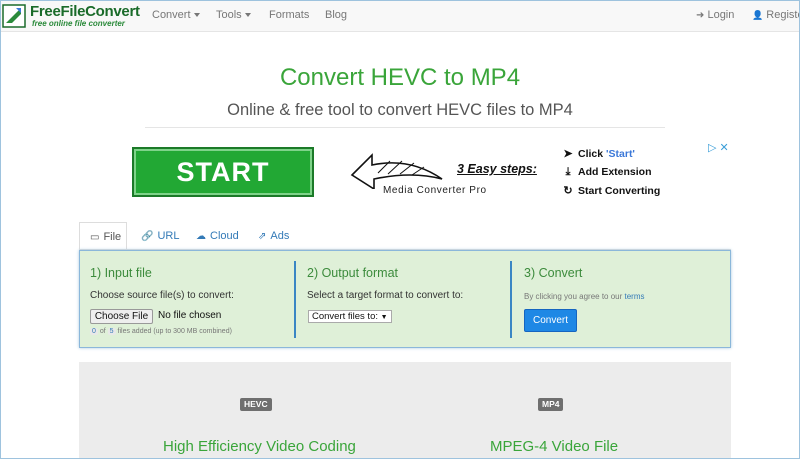 Image resolution: width=800 pixels, height=459 pixels. What do you see at coordinates (635, 296) in the screenshot?
I see `terms-link: terms` at bounding box center [635, 296].